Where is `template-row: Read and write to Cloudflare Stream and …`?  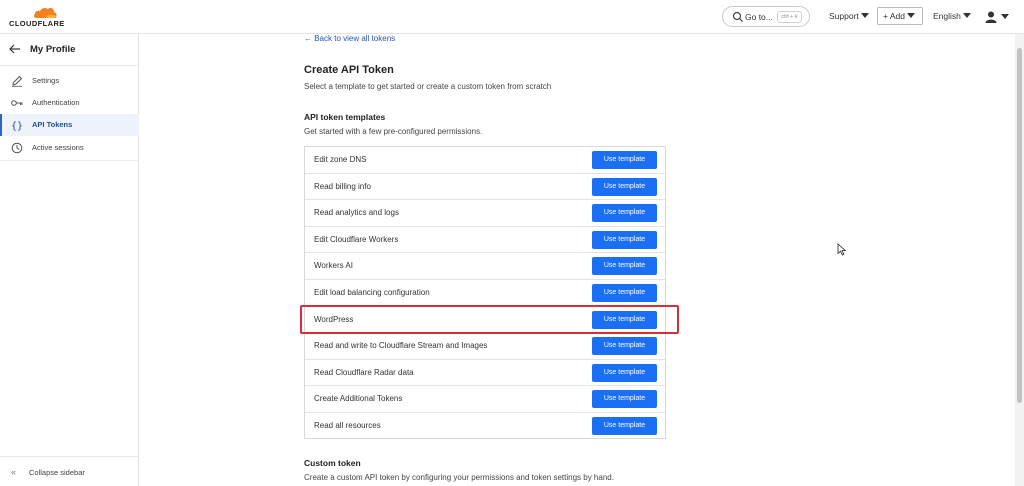 template-row: Read and write to Cloudflare Stream and … is located at coordinates (485, 346).